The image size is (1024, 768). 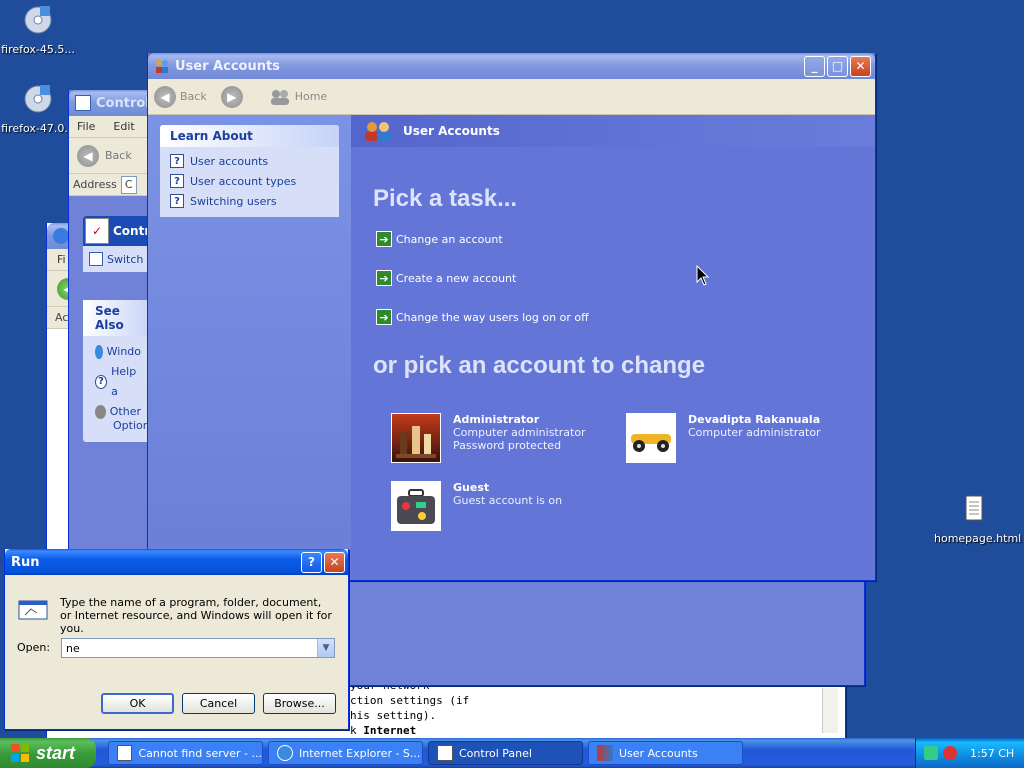 I want to click on run-title: Run, so click(x=25, y=562).